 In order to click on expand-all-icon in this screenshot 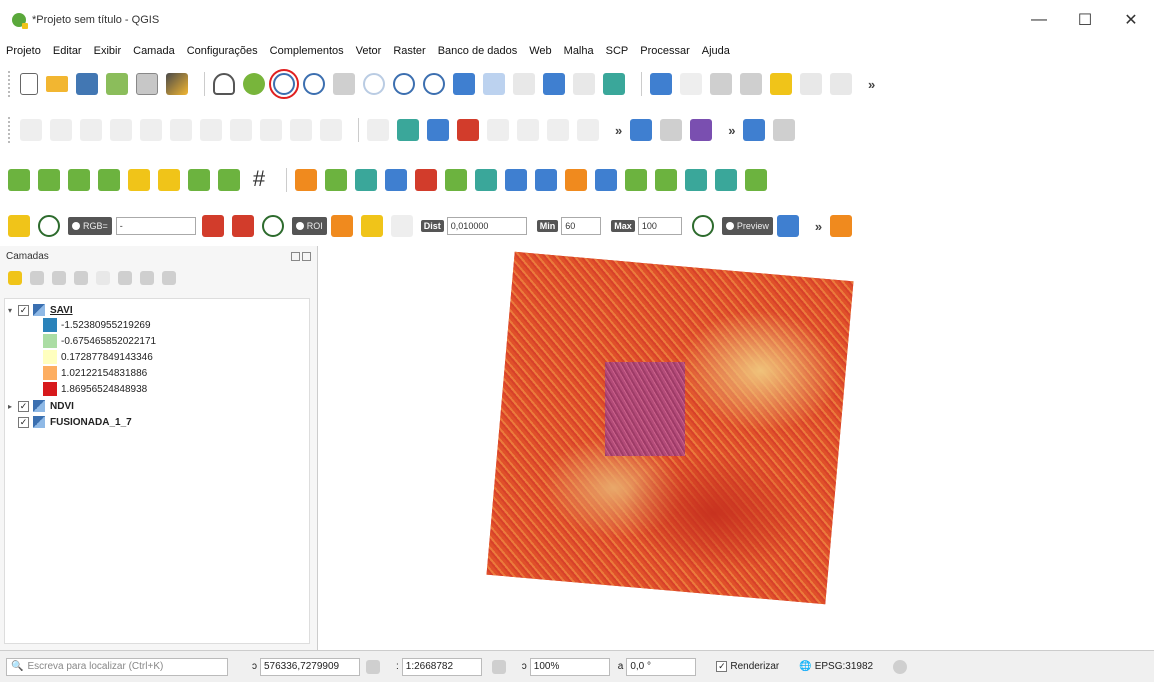, I will do `click(125, 278)`.